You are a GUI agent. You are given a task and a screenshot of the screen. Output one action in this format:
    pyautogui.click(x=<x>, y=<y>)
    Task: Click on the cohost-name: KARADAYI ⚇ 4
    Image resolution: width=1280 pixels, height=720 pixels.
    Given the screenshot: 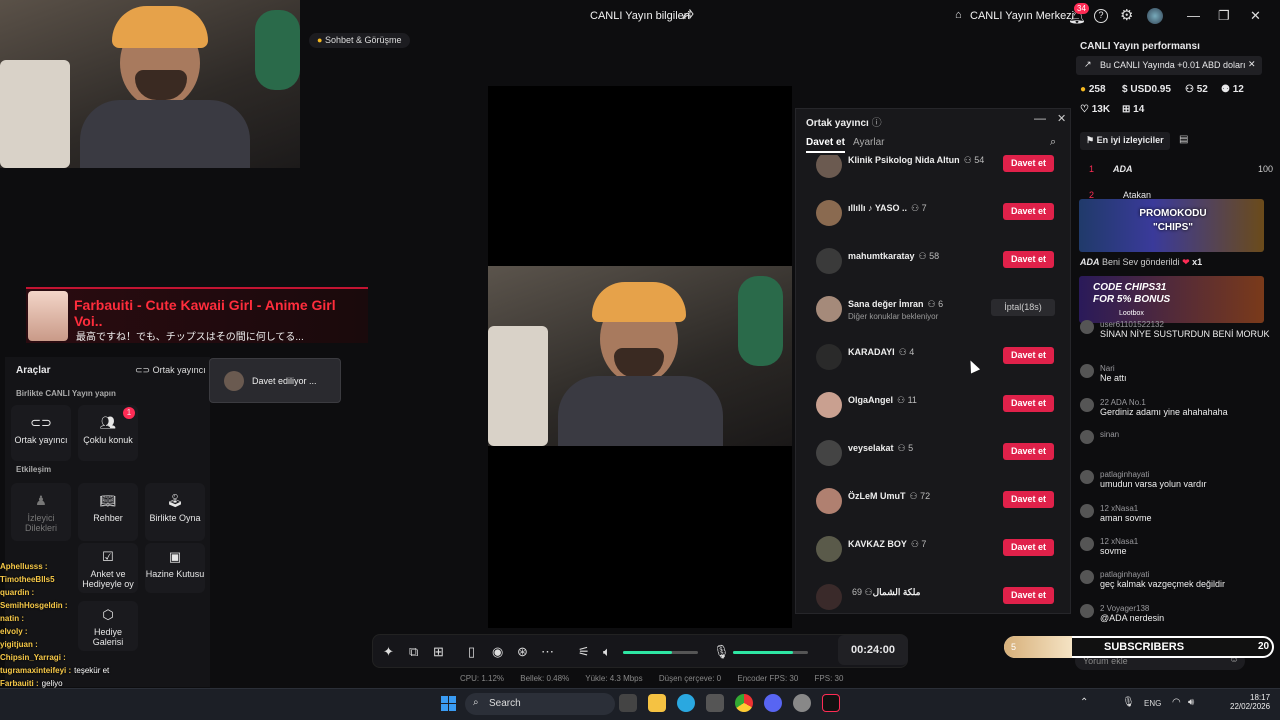 What is the action you would take?
    pyautogui.click(x=881, y=352)
    